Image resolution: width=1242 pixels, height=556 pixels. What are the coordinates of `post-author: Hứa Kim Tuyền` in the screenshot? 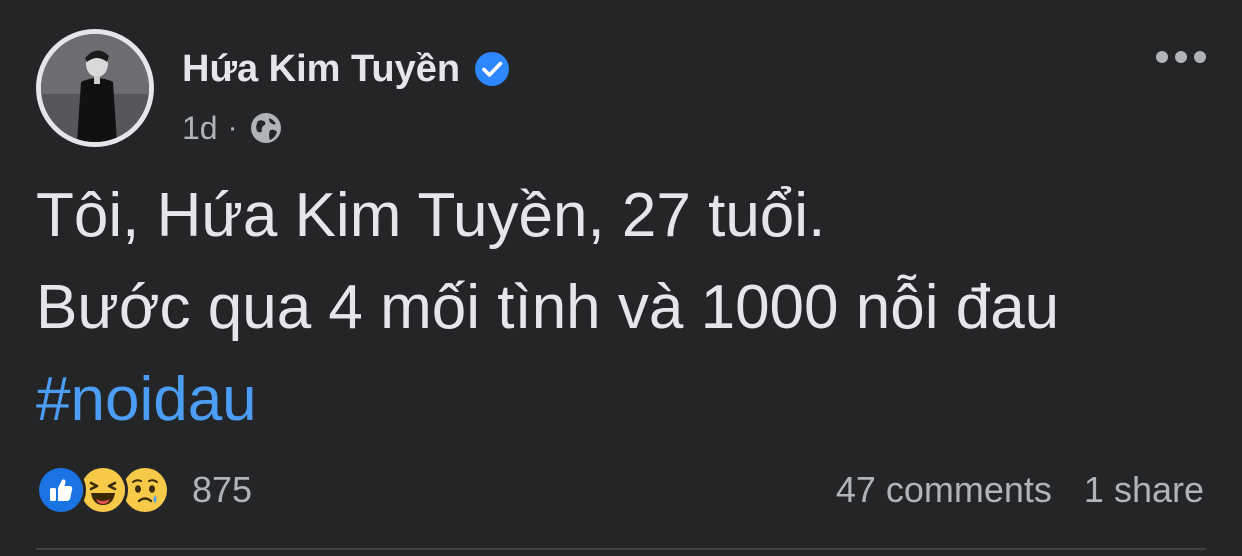 It's located at (346, 69).